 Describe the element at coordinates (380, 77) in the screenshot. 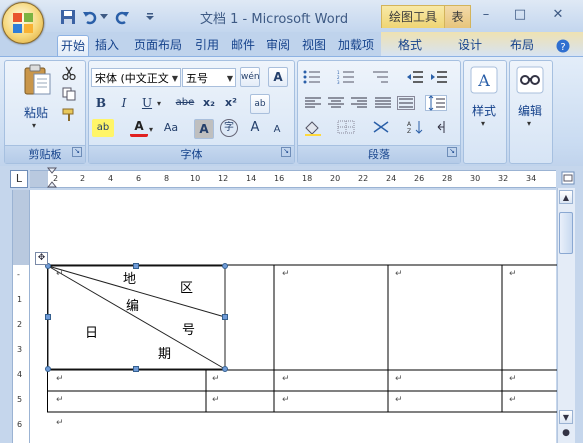

I see `multilevel-list-icon` at that location.